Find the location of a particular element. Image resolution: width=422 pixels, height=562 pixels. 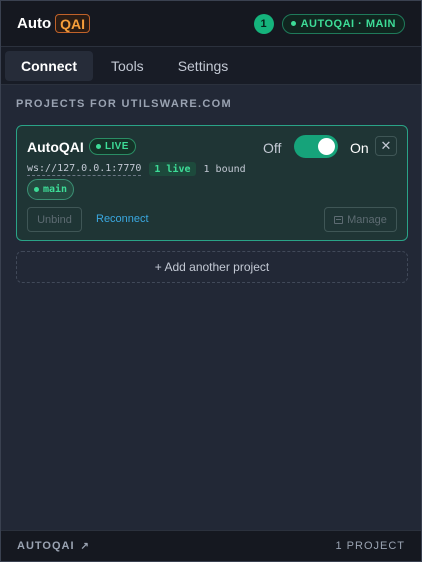

live-dot-icon is located at coordinates (98, 146).